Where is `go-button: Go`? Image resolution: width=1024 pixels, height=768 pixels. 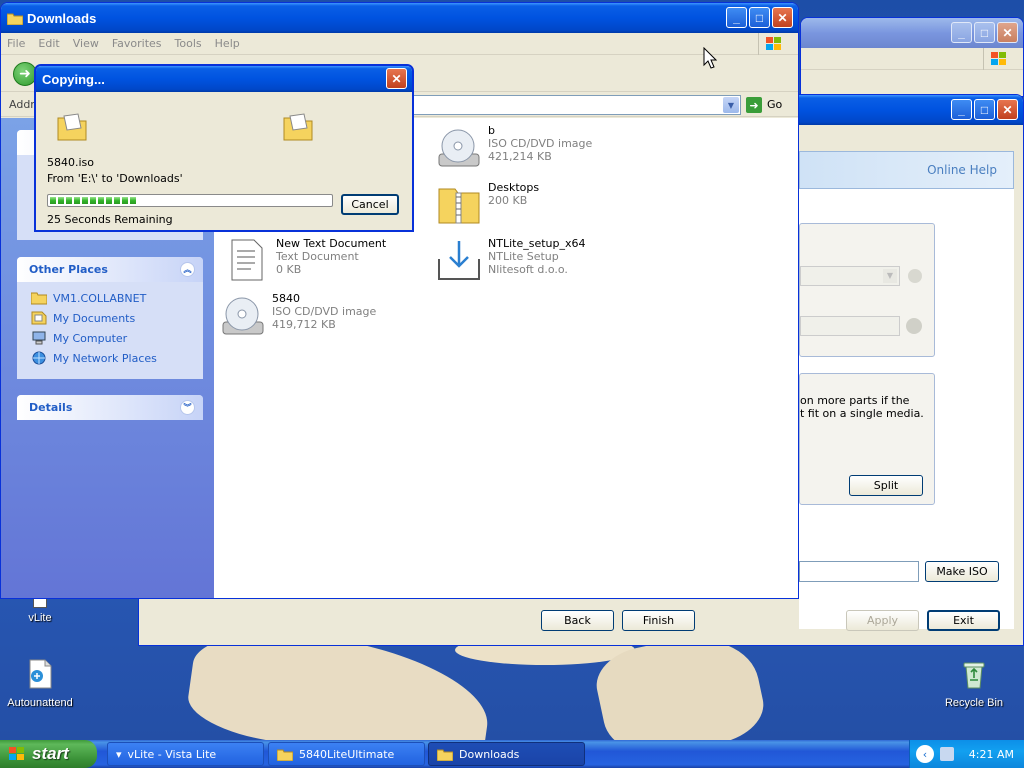
go-button: Go is located at coordinates (774, 104).